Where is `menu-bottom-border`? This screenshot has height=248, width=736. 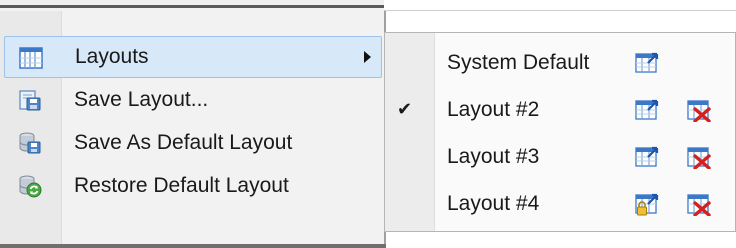 menu-bottom-border is located at coordinates (193, 246).